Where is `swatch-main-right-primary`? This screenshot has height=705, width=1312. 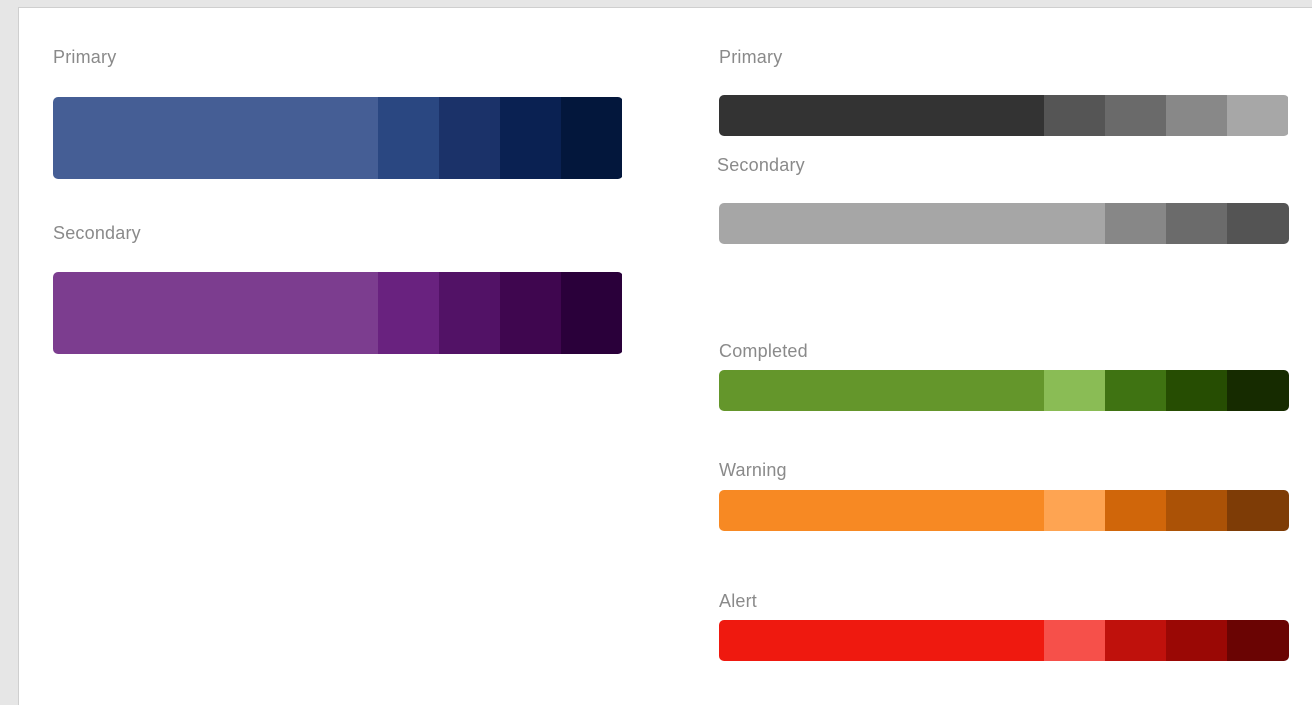 swatch-main-right-primary is located at coordinates (881, 115).